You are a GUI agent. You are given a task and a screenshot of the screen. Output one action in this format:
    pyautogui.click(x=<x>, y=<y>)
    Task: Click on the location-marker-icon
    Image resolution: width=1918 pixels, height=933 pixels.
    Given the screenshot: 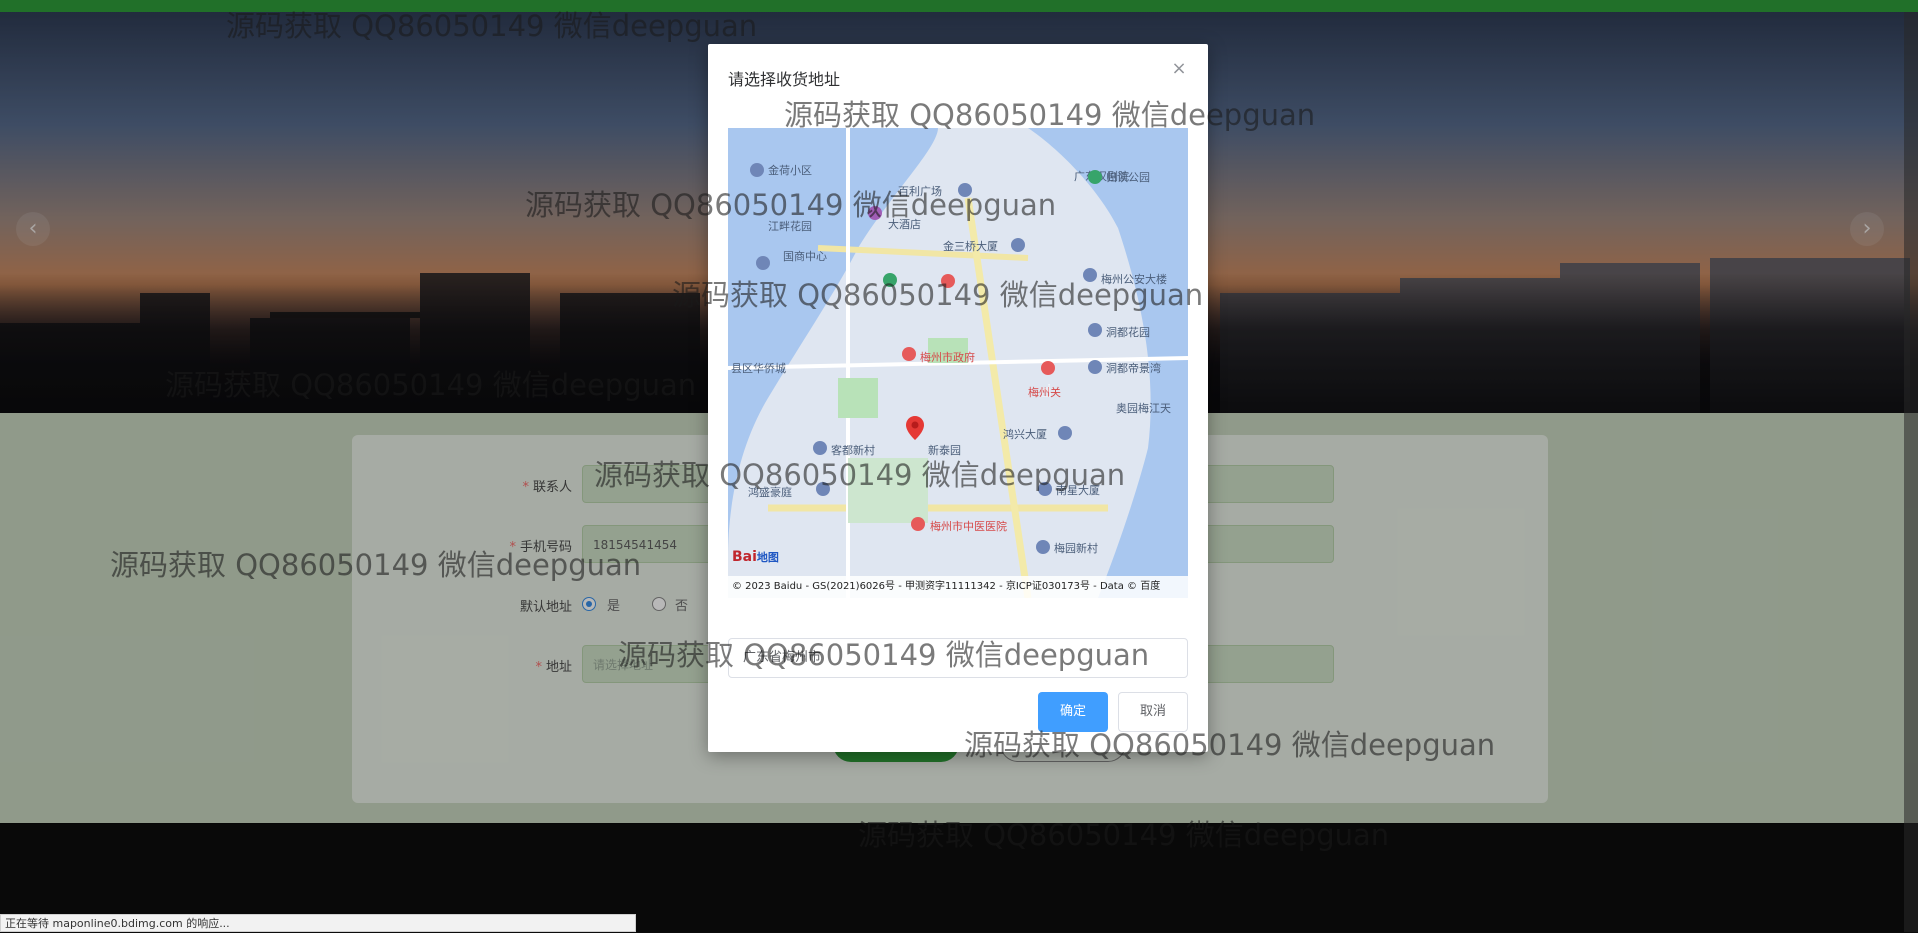 What is the action you would take?
    pyautogui.click(x=915, y=428)
    